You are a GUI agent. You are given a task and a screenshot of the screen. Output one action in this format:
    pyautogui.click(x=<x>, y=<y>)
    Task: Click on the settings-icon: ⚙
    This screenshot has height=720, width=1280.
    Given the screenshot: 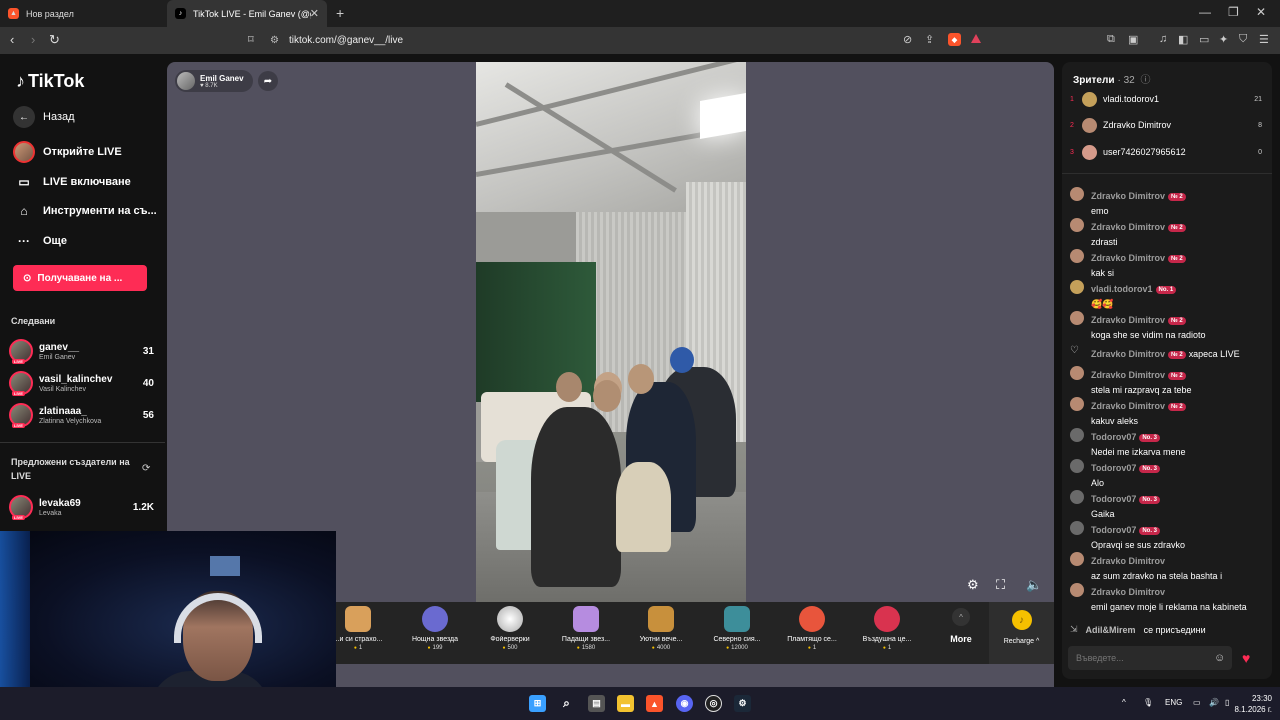 What is the action you would take?
    pyautogui.click(x=973, y=585)
    